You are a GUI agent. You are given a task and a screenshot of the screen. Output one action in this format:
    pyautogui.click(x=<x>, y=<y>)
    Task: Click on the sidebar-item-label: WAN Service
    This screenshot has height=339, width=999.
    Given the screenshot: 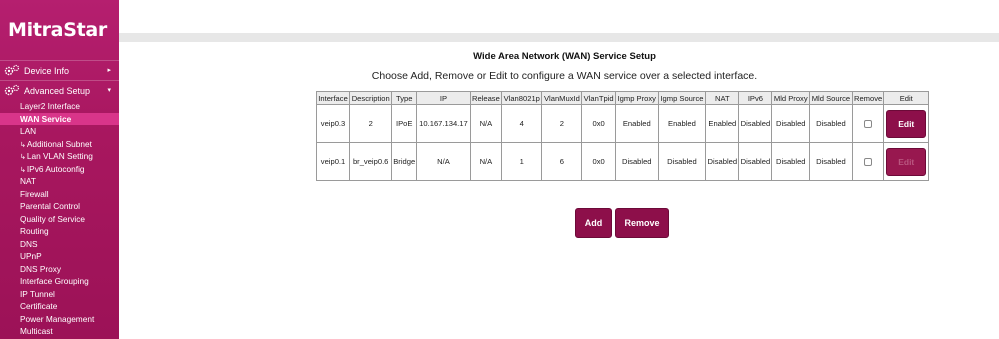 What is the action you would take?
    pyautogui.click(x=46, y=118)
    